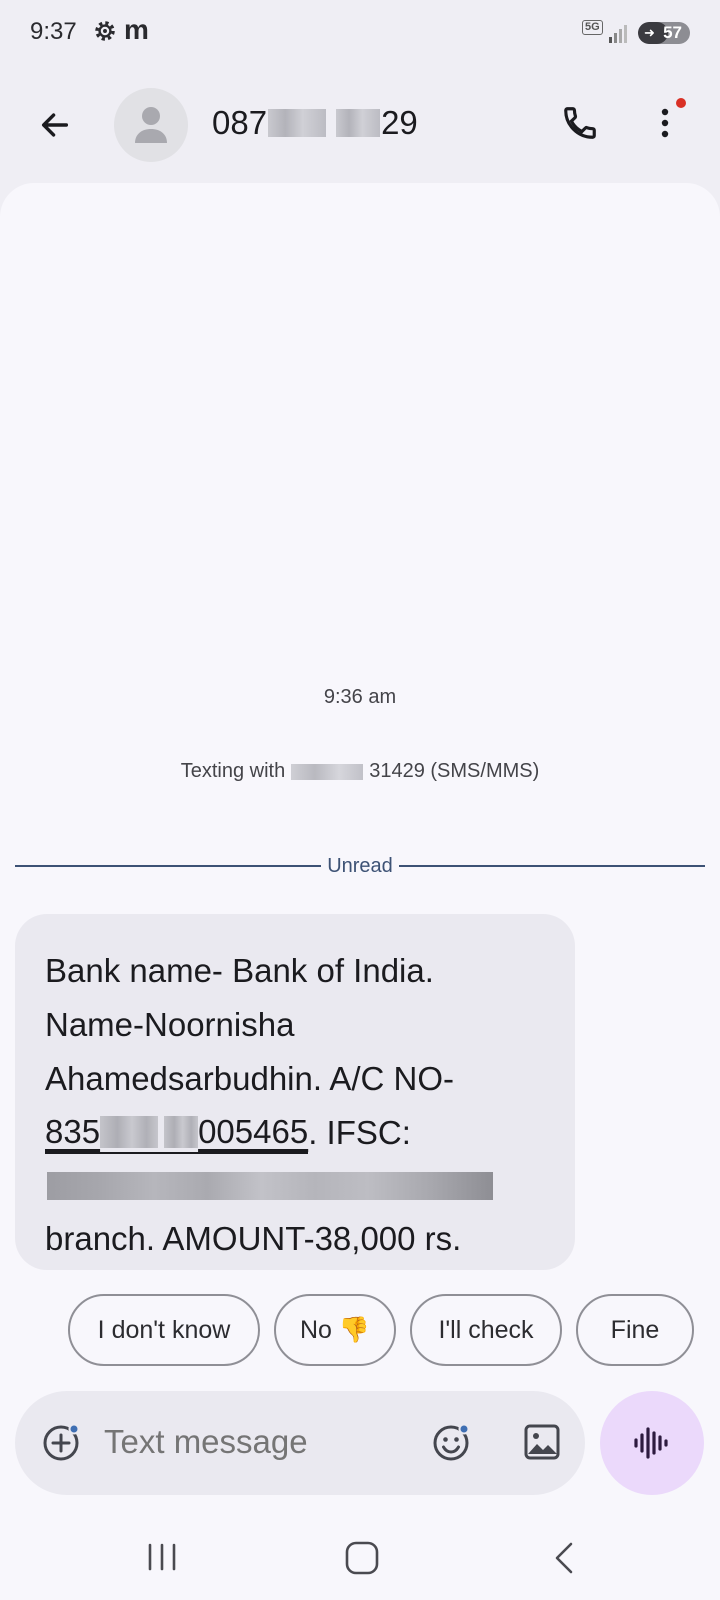  I want to click on account-number-link: 835 005465, so click(177, 1133).